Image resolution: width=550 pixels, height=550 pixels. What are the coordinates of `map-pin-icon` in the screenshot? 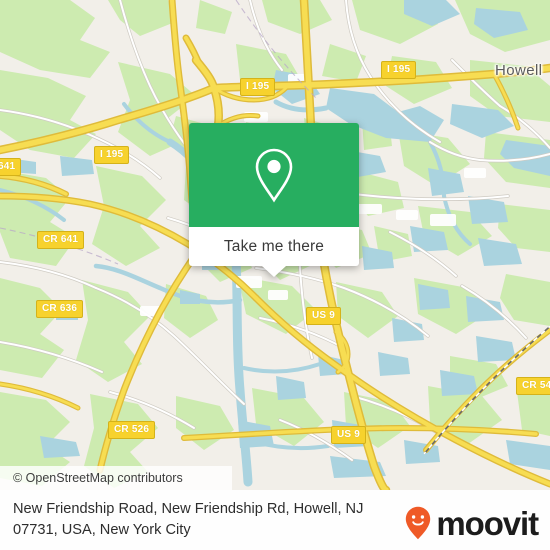 It's located at (274, 175).